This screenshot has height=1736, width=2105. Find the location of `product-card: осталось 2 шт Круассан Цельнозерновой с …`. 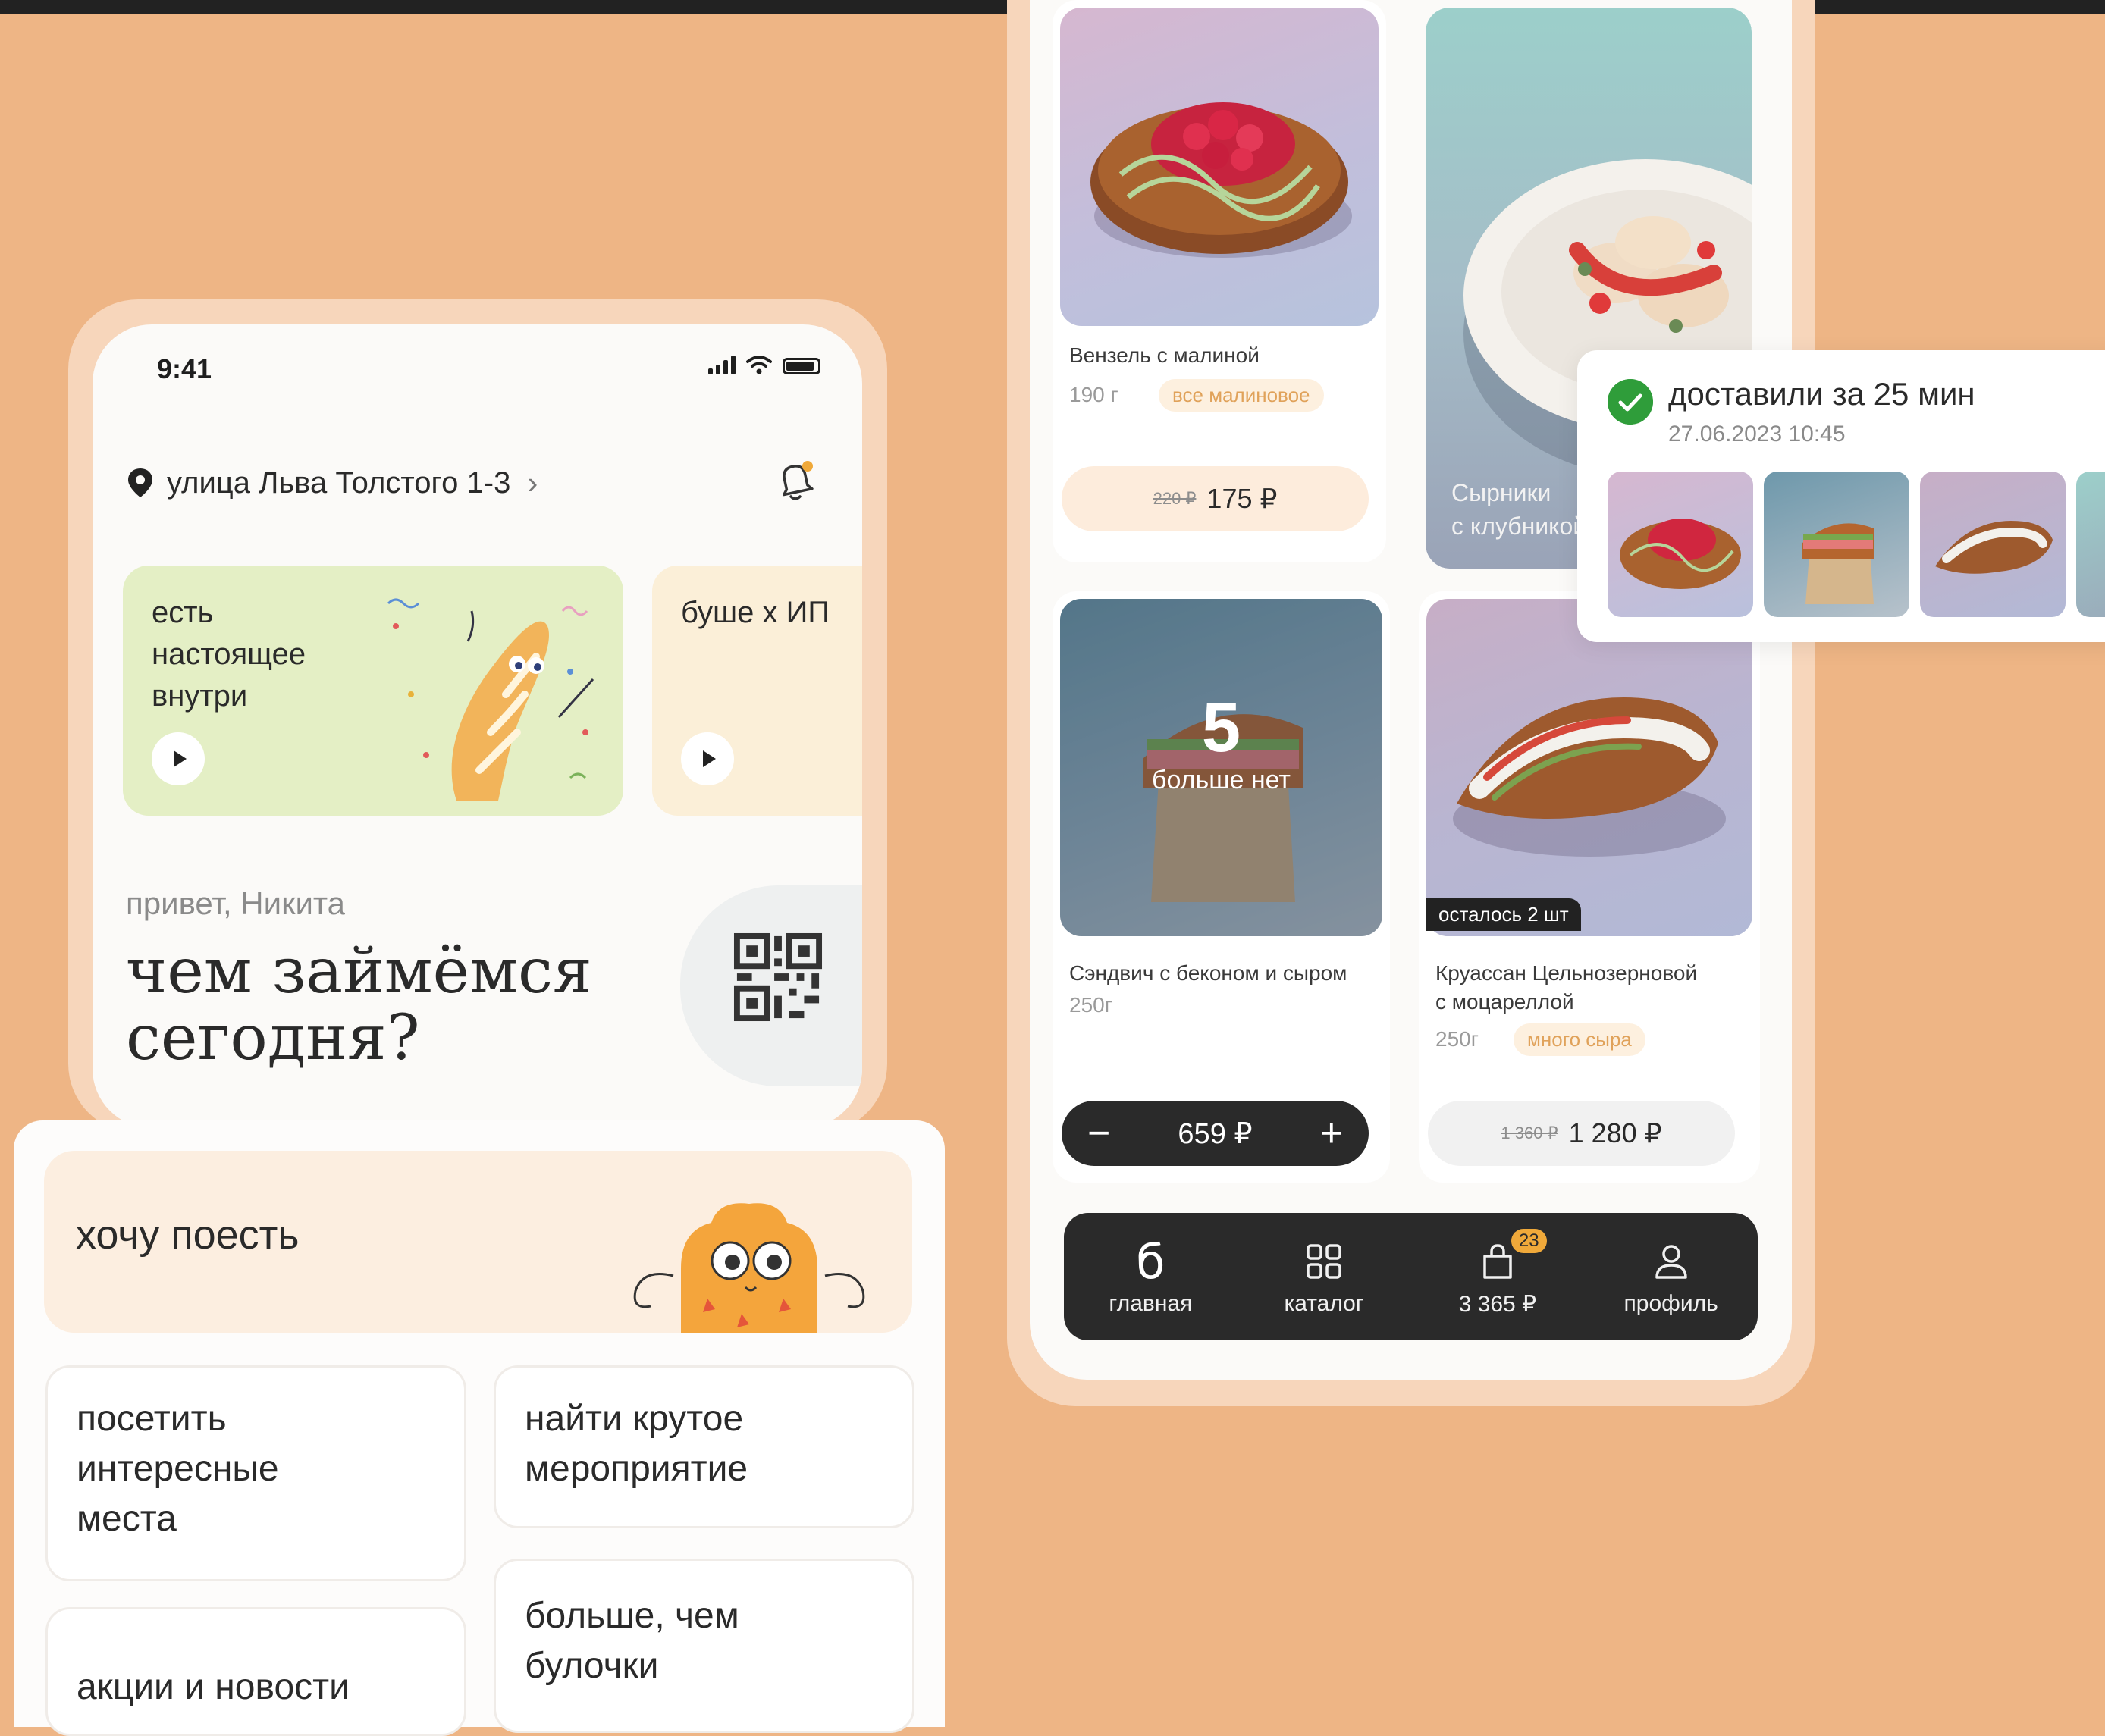

product-card: осталось 2 шт Круассан Цельнозерновой с … is located at coordinates (1589, 887).